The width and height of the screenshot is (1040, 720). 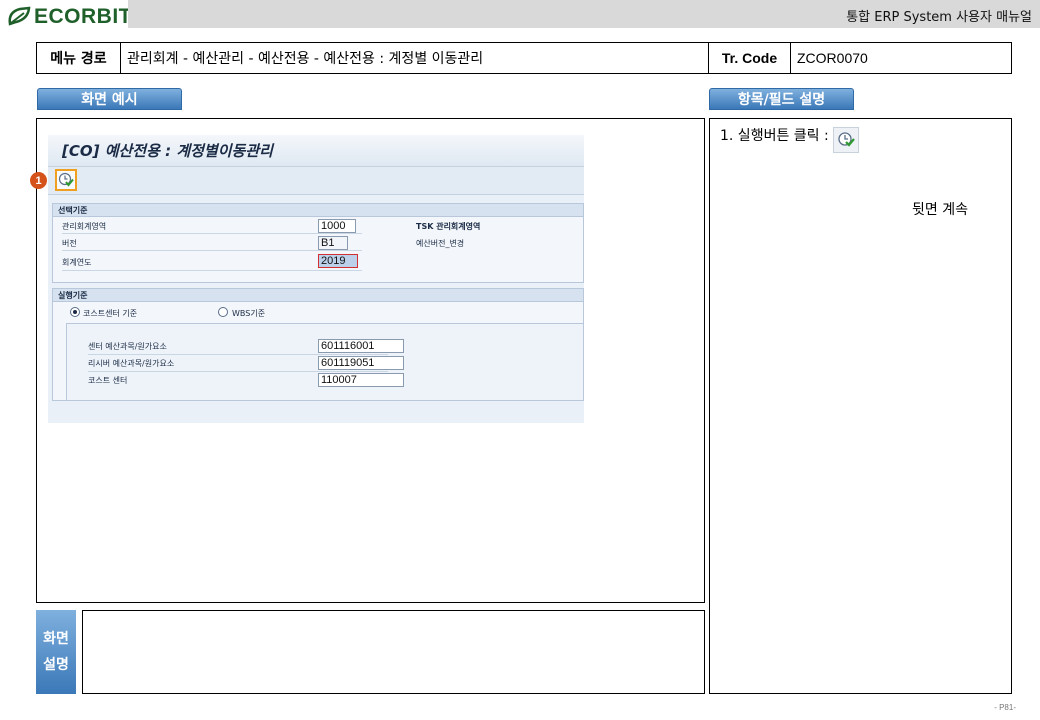 What do you see at coordinates (781, 99) in the screenshot?
I see `field-description-tab: 항목/필드 설명` at bounding box center [781, 99].